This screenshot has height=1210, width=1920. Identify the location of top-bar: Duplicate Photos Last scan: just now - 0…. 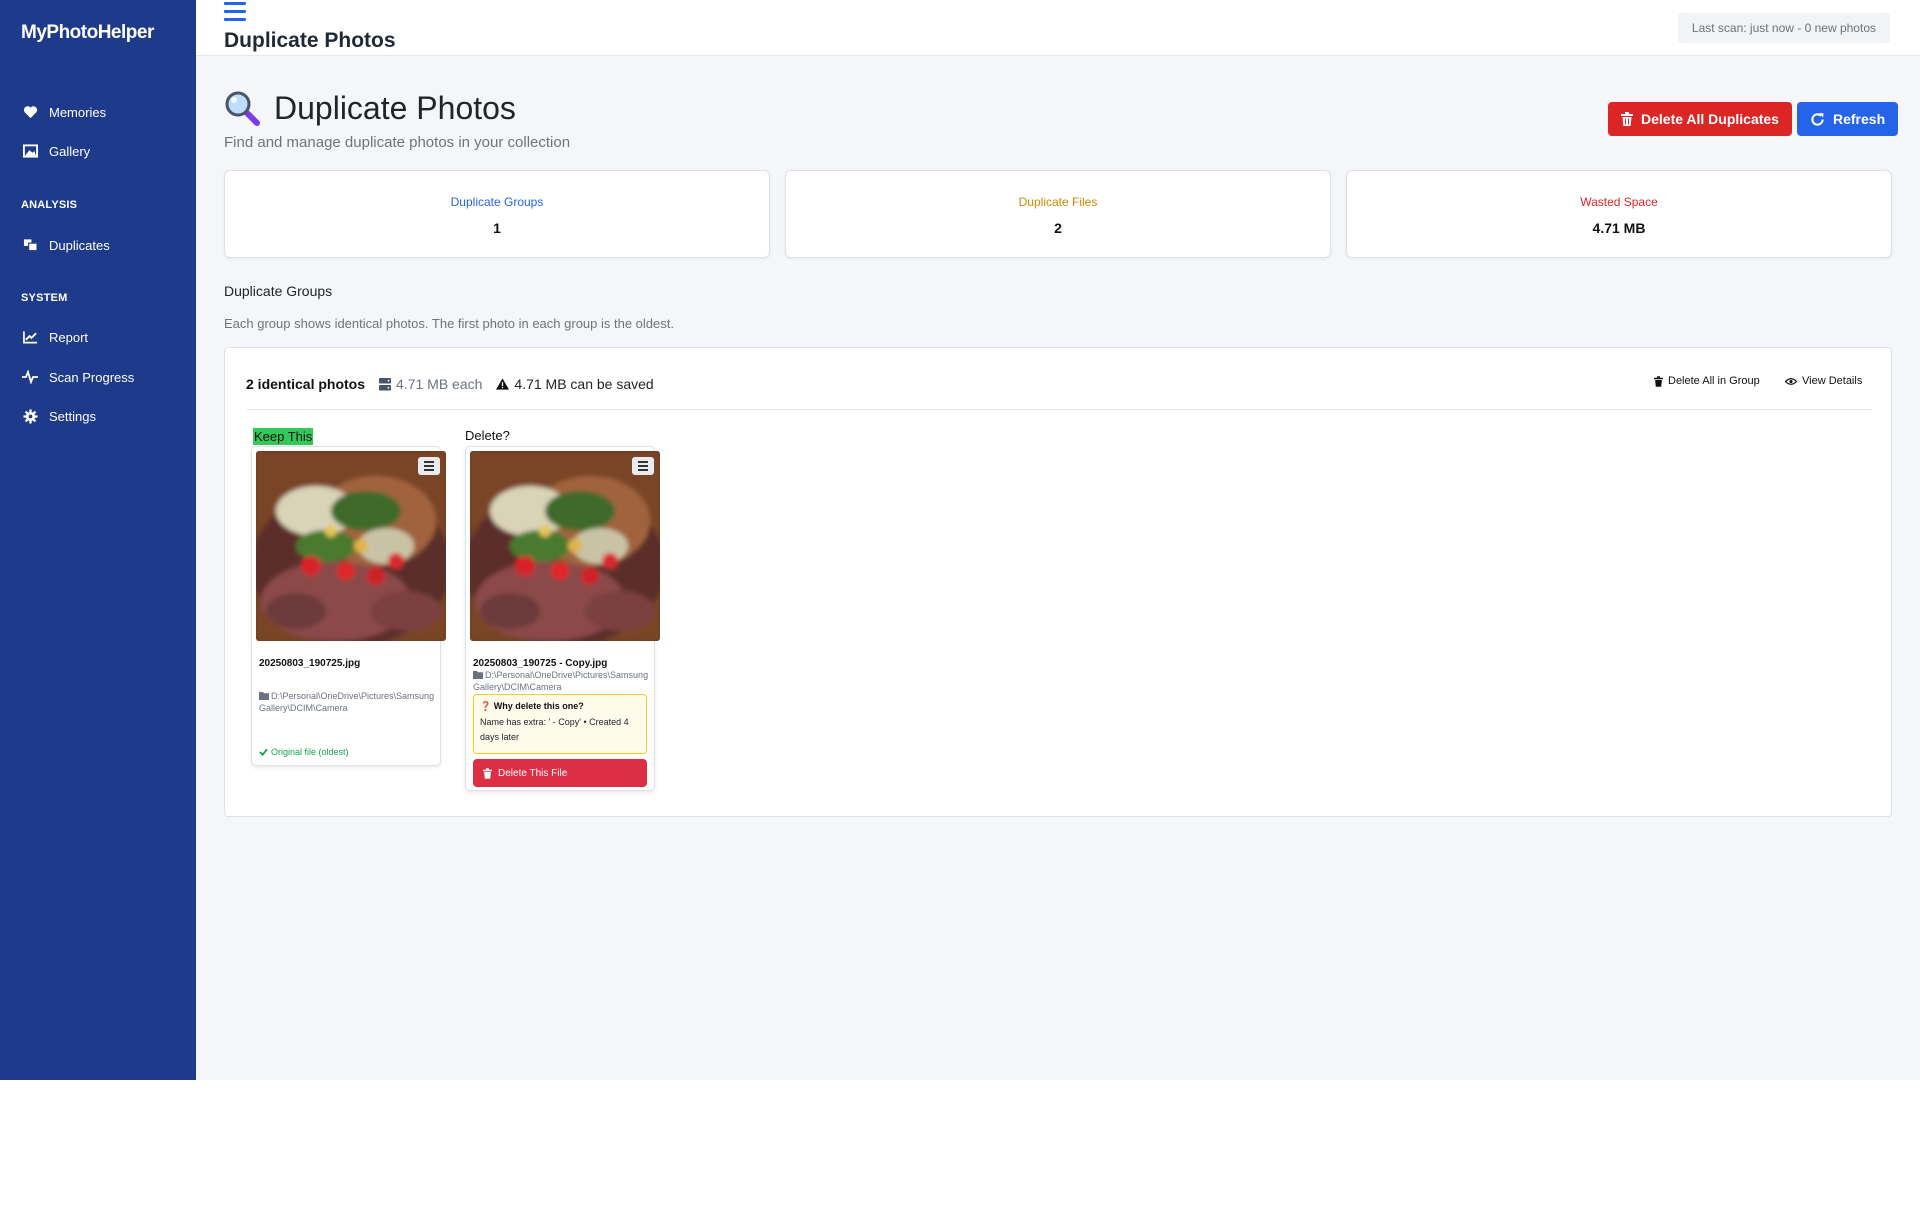
(1058, 28).